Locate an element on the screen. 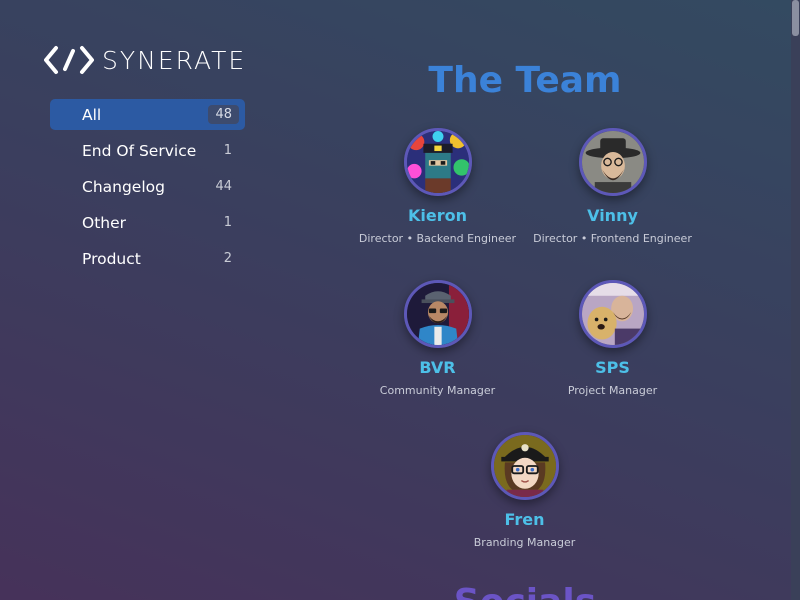 Image resolution: width=800 pixels, height=600 pixels. member-name: Vinny is located at coordinates (612, 215).